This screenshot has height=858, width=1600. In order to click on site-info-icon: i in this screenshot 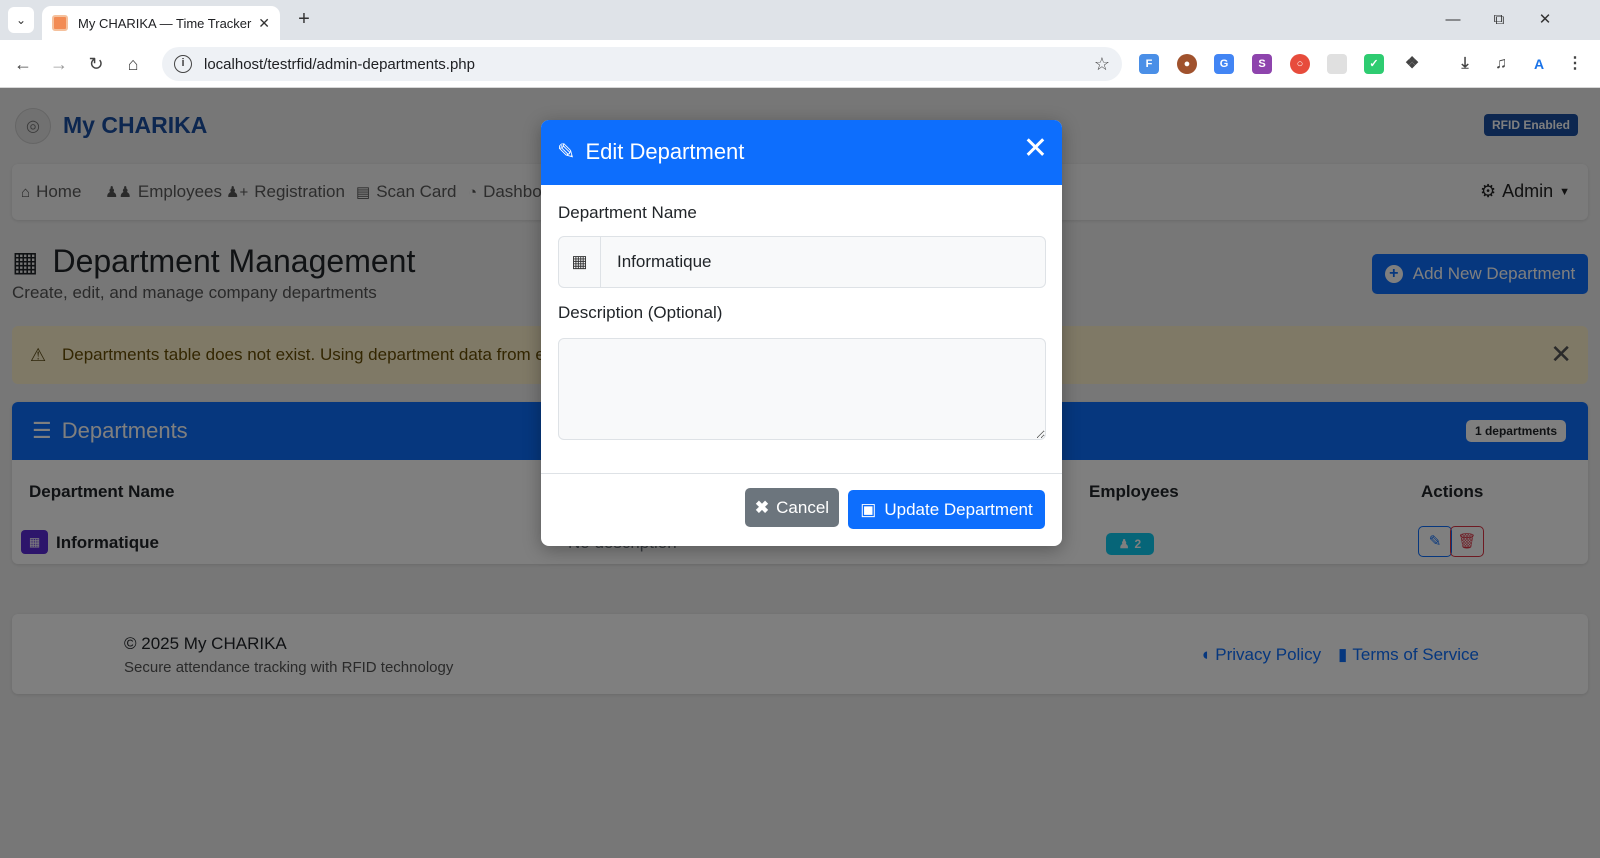, I will do `click(183, 64)`.